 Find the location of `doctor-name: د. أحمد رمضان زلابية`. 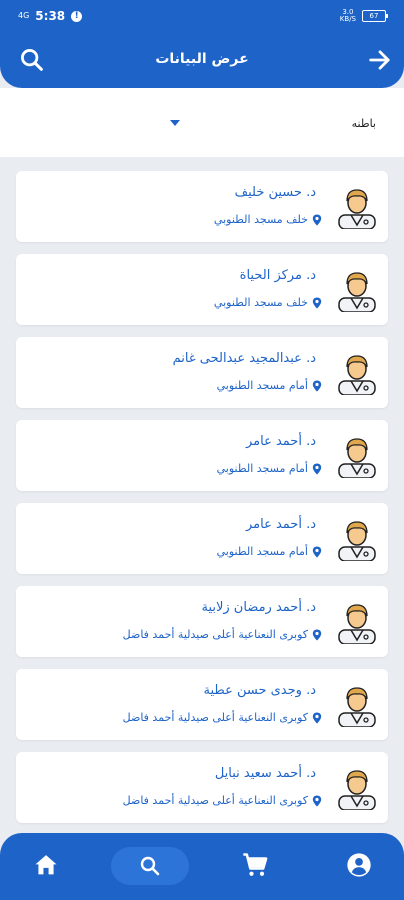

doctor-name: د. أحمد رمضان زلابية is located at coordinates (258, 607).